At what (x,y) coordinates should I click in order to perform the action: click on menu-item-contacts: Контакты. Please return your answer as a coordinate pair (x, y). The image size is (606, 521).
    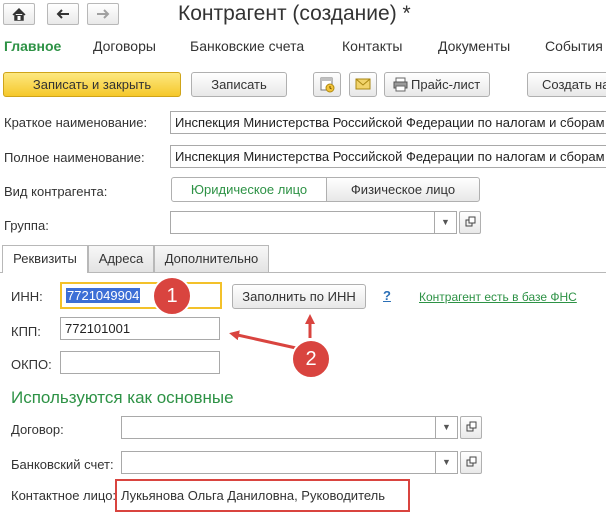
    Looking at the image, I should click on (372, 46).